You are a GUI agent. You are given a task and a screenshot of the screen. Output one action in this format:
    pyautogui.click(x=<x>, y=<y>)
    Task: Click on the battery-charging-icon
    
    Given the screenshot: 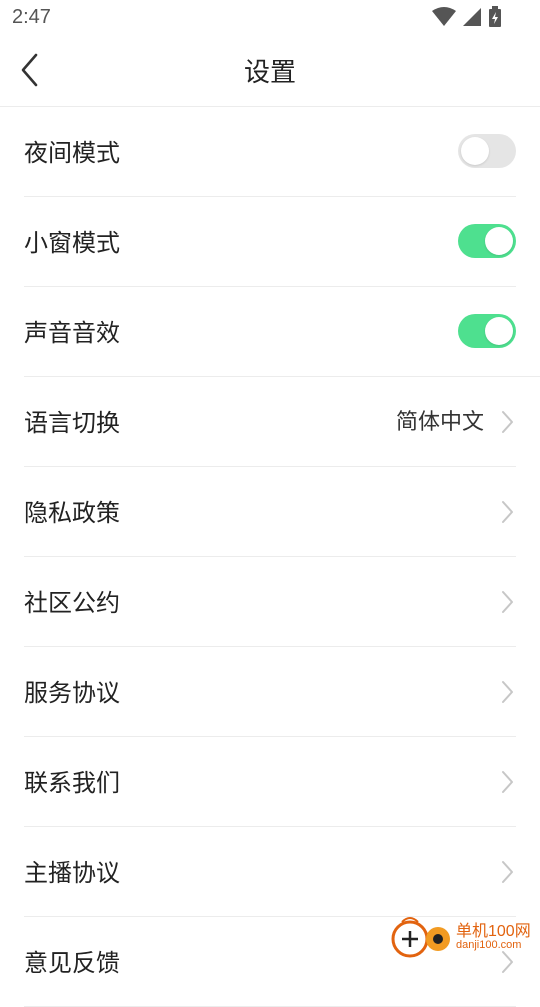 What is the action you would take?
    pyautogui.click(x=495, y=16)
    